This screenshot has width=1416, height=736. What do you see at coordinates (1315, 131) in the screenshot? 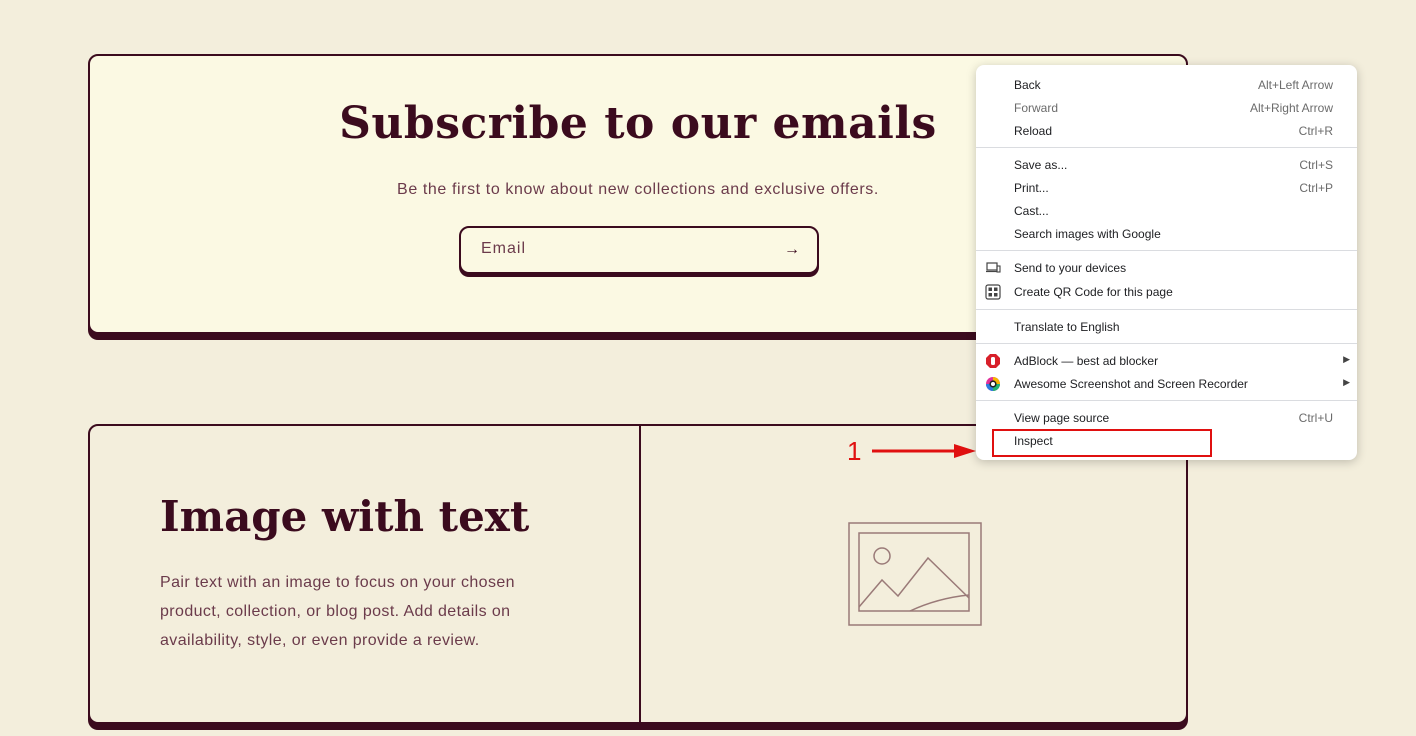
I see `menu-item-shortcut: Ctrl+R` at bounding box center [1315, 131].